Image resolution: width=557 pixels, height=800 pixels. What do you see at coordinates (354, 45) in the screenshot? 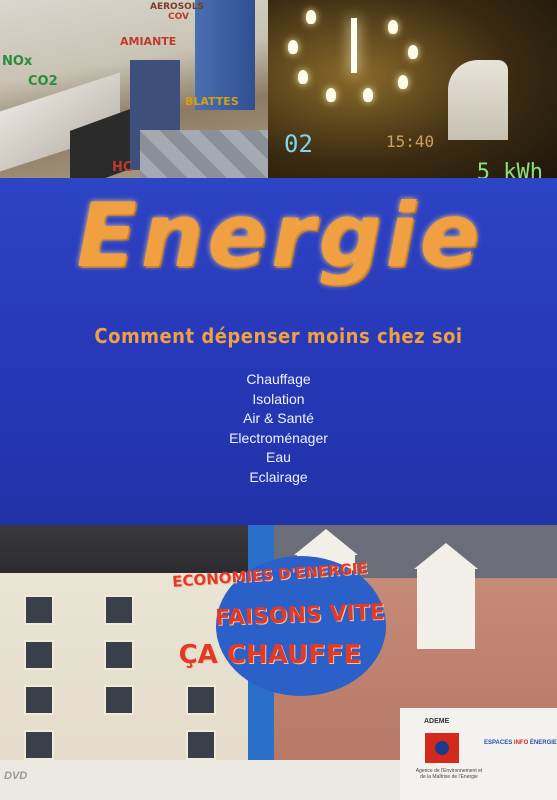
I see `energy-saving-bulb-icon` at bounding box center [354, 45].